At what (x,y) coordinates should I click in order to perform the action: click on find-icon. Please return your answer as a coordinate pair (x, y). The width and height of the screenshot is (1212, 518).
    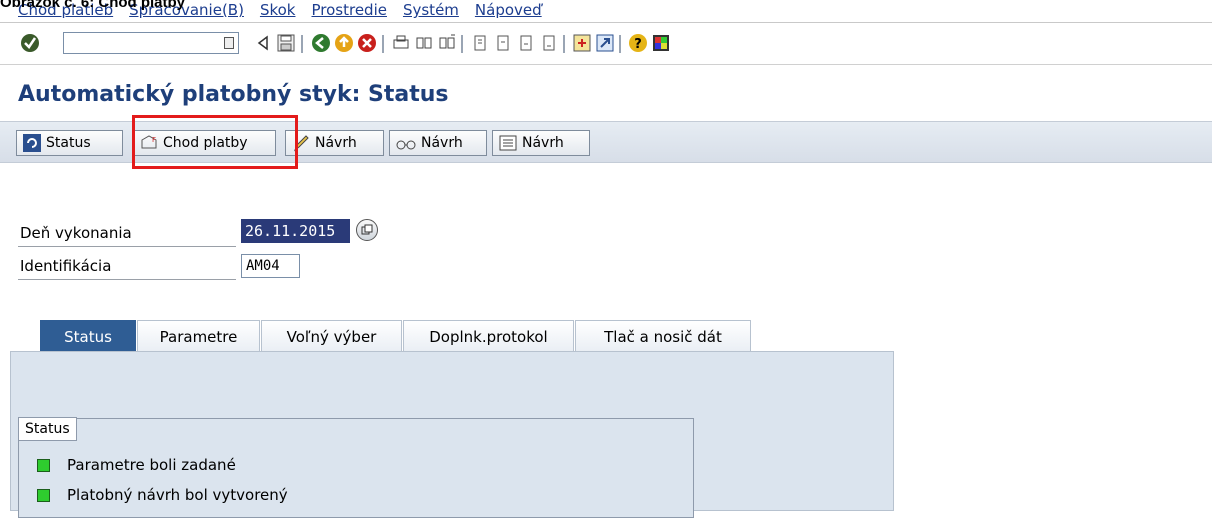
    Looking at the image, I should click on (424, 43).